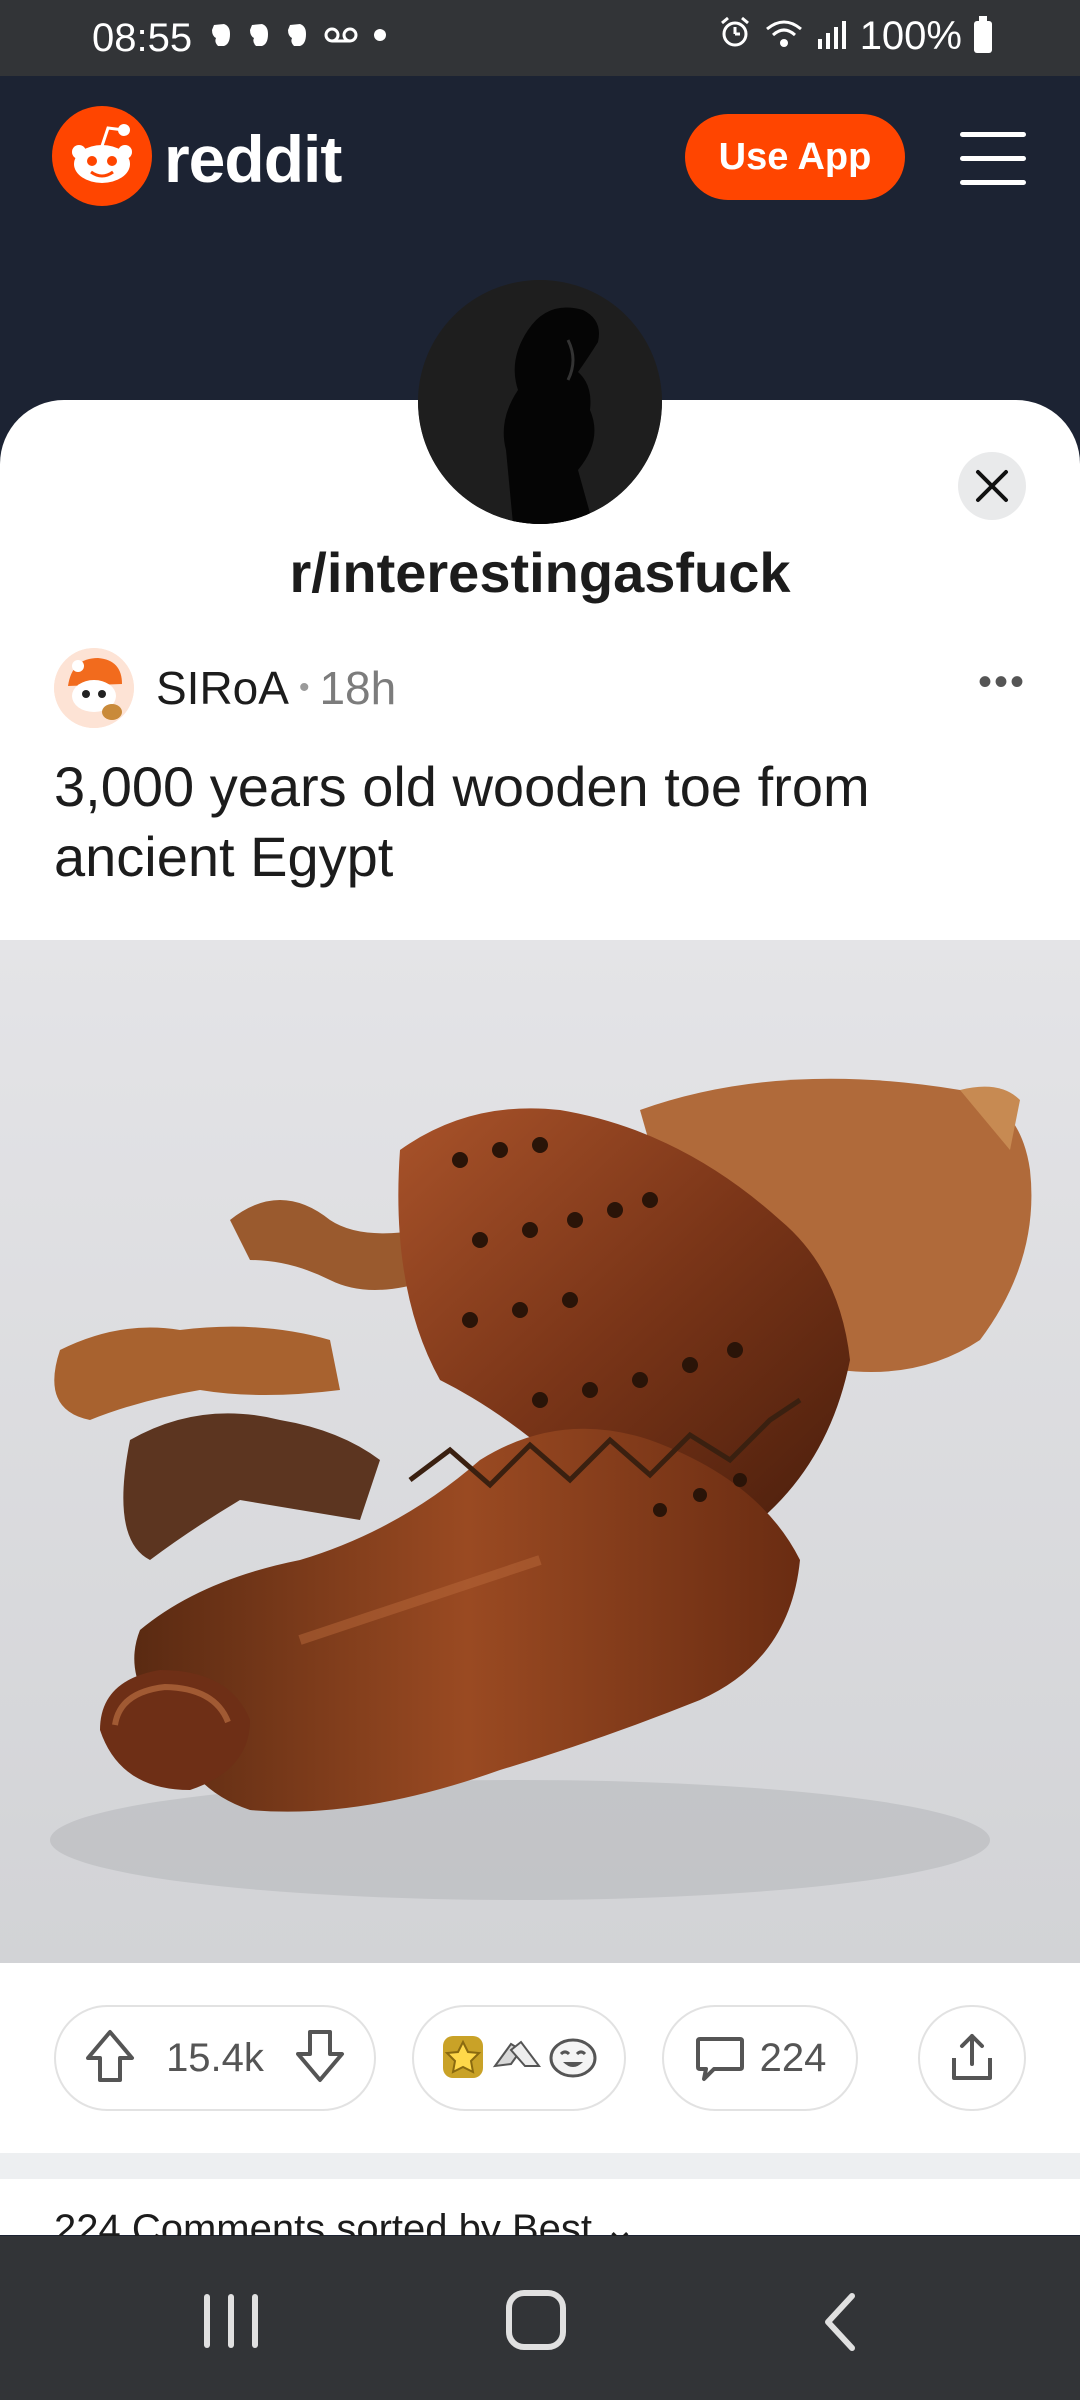  I want to click on wifi-icon, so click(784, 36).